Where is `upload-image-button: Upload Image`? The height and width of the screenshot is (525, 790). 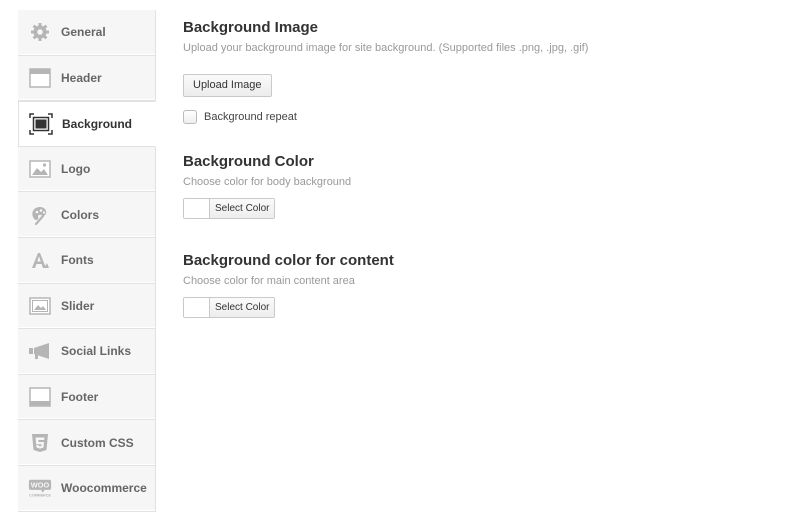 upload-image-button: Upload Image is located at coordinates (227, 85).